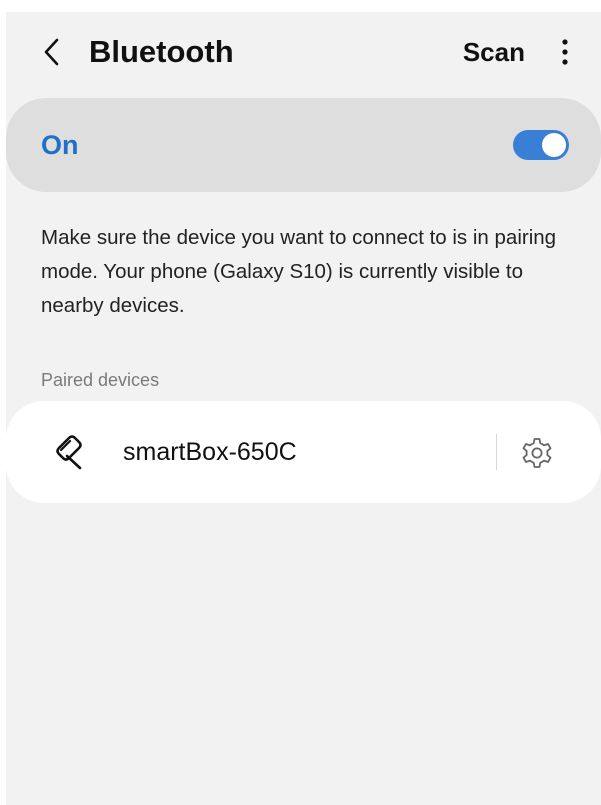 This screenshot has width=601, height=805. What do you see at coordinates (210, 452) in the screenshot?
I see `device-name: smartBox-650C` at bounding box center [210, 452].